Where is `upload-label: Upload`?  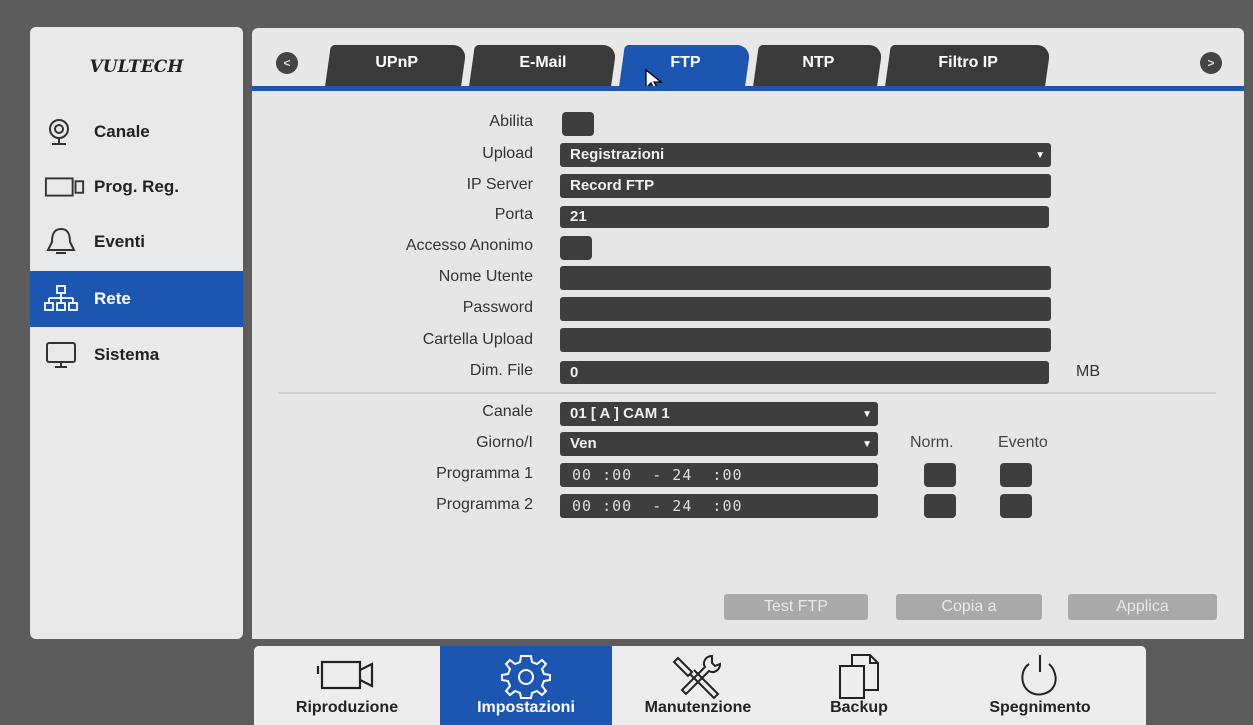
upload-label: Upload is located at coordinates (507, 153).